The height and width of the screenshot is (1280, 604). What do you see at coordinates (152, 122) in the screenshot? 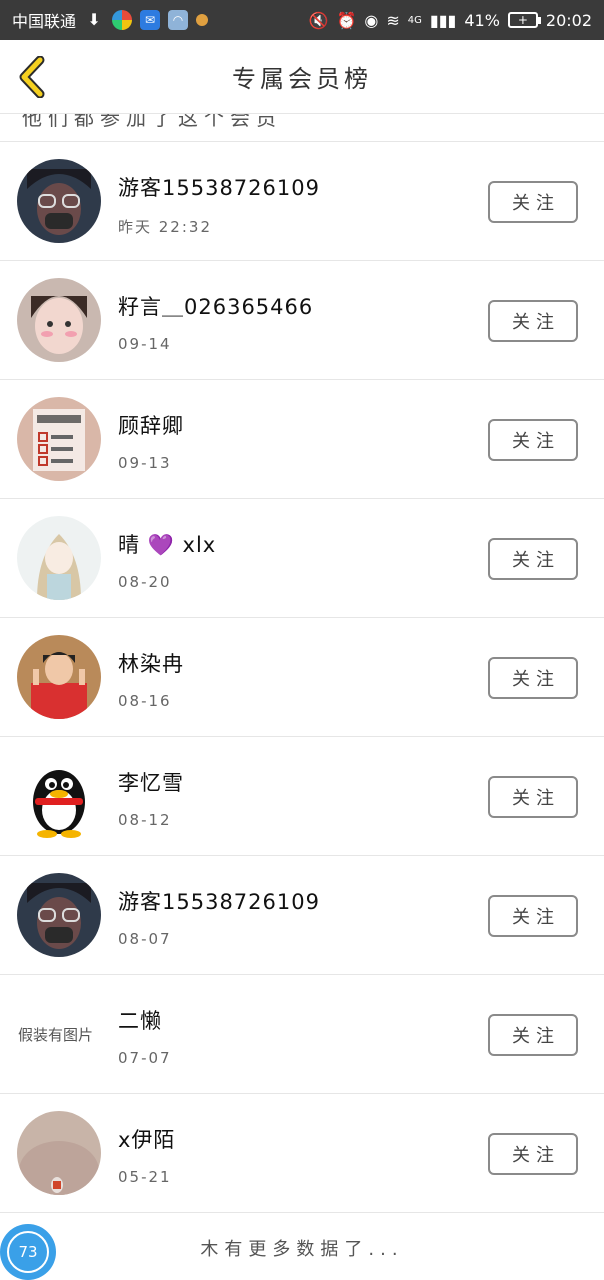
I see `intro-text: 他们都参加了这个会员` at bounding box center [152, 122].